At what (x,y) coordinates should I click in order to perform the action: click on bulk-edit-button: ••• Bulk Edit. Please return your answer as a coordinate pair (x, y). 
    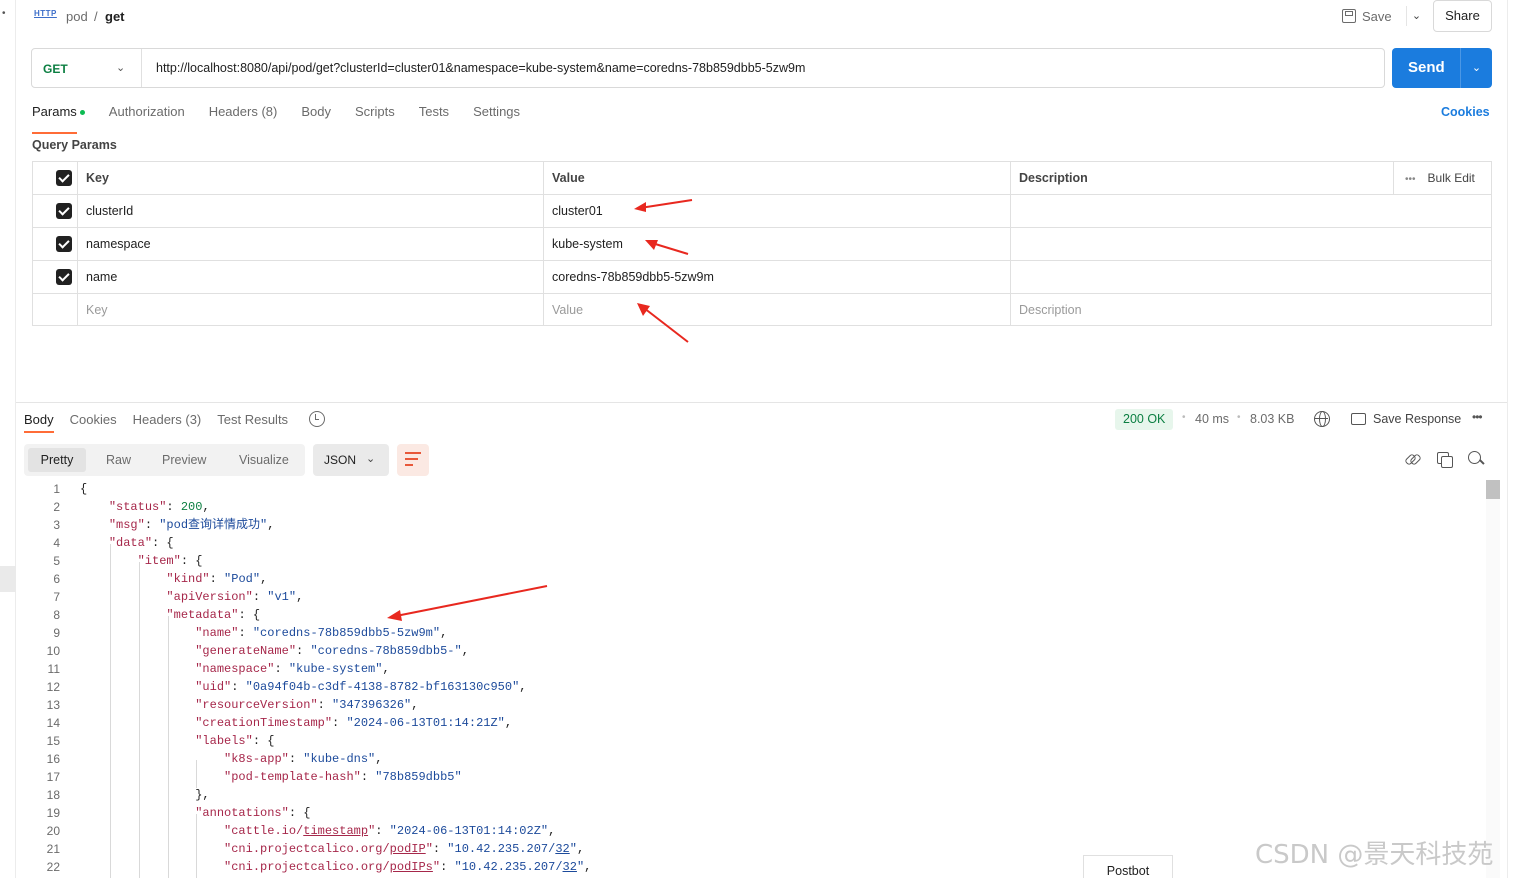
    Looking at the image, I should click on (1440, 178).